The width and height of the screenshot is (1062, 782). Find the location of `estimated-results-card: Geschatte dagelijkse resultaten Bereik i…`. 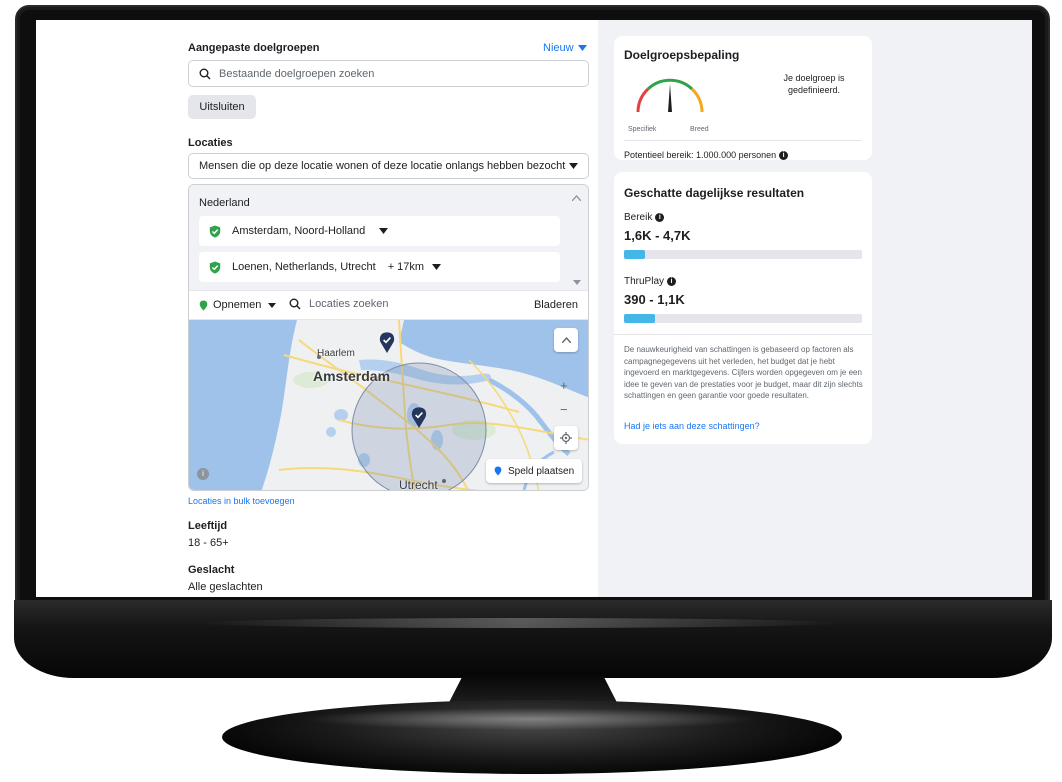

estimated-results-card: Geschatte dagelijkse resultaten Bereik i… is located at coordinates (743, 308).